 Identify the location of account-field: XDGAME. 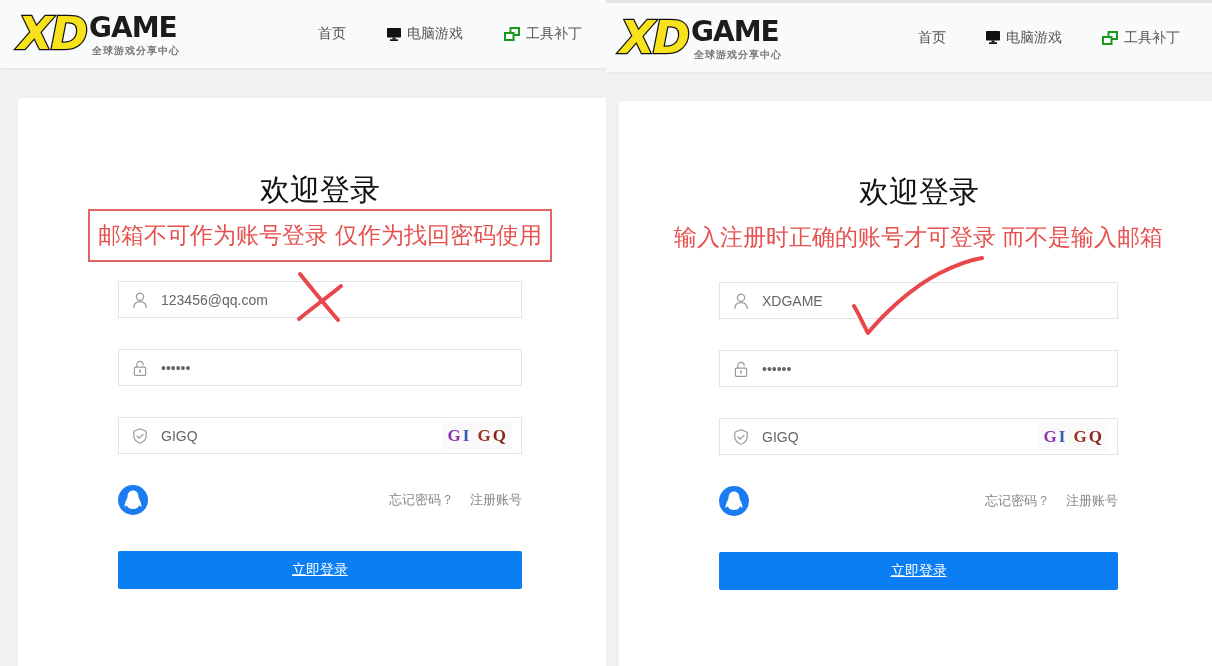
(918, 300).